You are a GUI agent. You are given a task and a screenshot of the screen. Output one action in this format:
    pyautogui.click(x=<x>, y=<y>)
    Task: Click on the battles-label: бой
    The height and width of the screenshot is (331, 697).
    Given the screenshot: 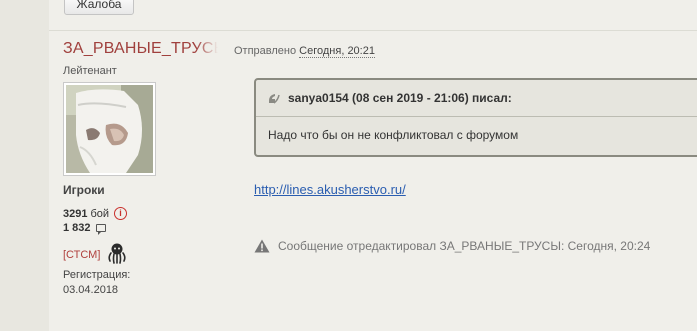 What is the action you would take?
    pyautogui.click(x=100, y=213)
    